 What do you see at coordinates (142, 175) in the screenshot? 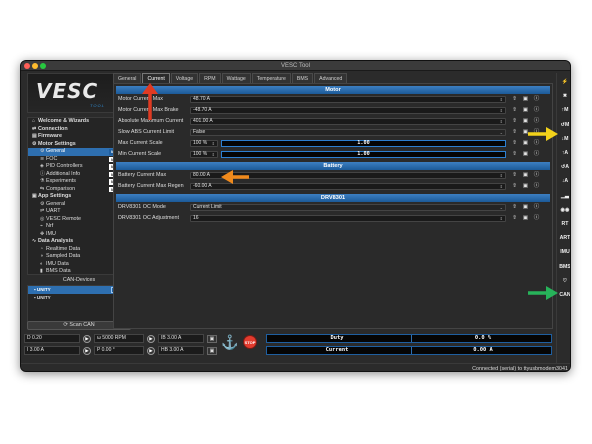
I see `parameter-label: Battery Current Max` at bounding box center [142, 175].